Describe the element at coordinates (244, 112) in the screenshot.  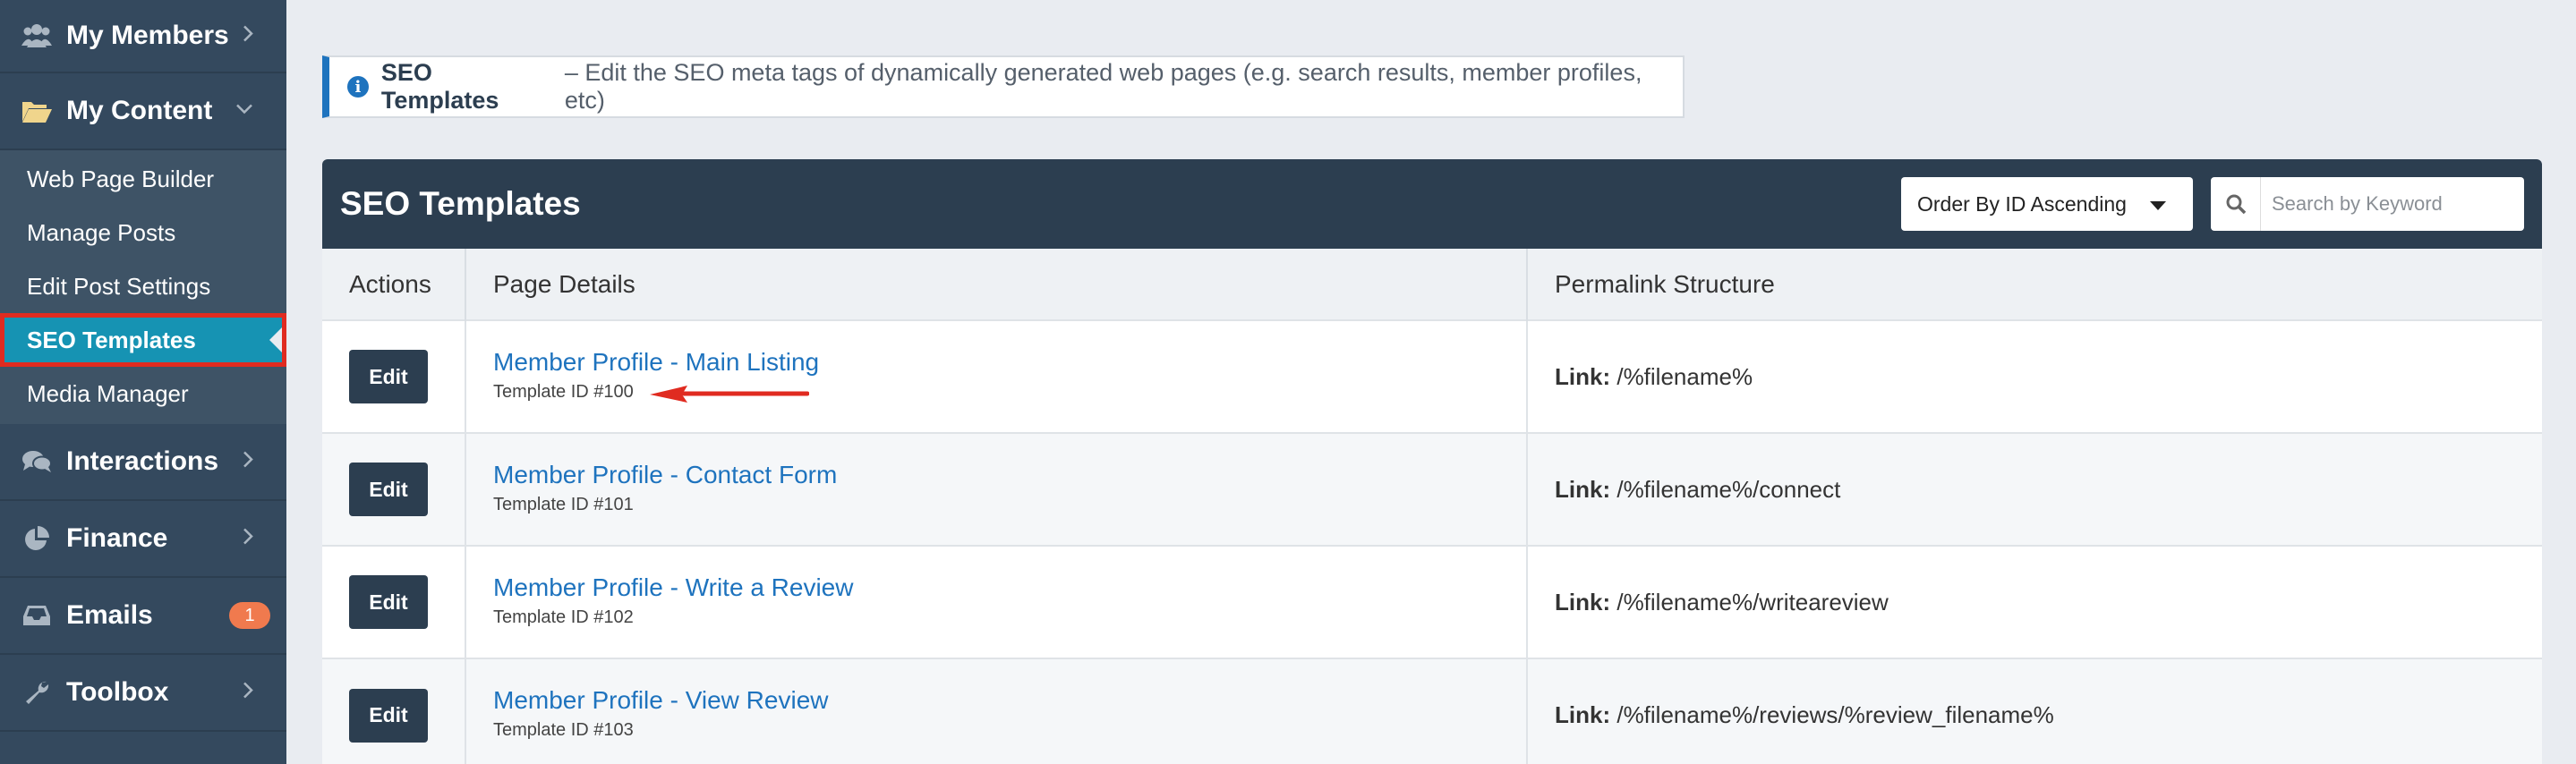
I see `chevron-down-icon` at that location.